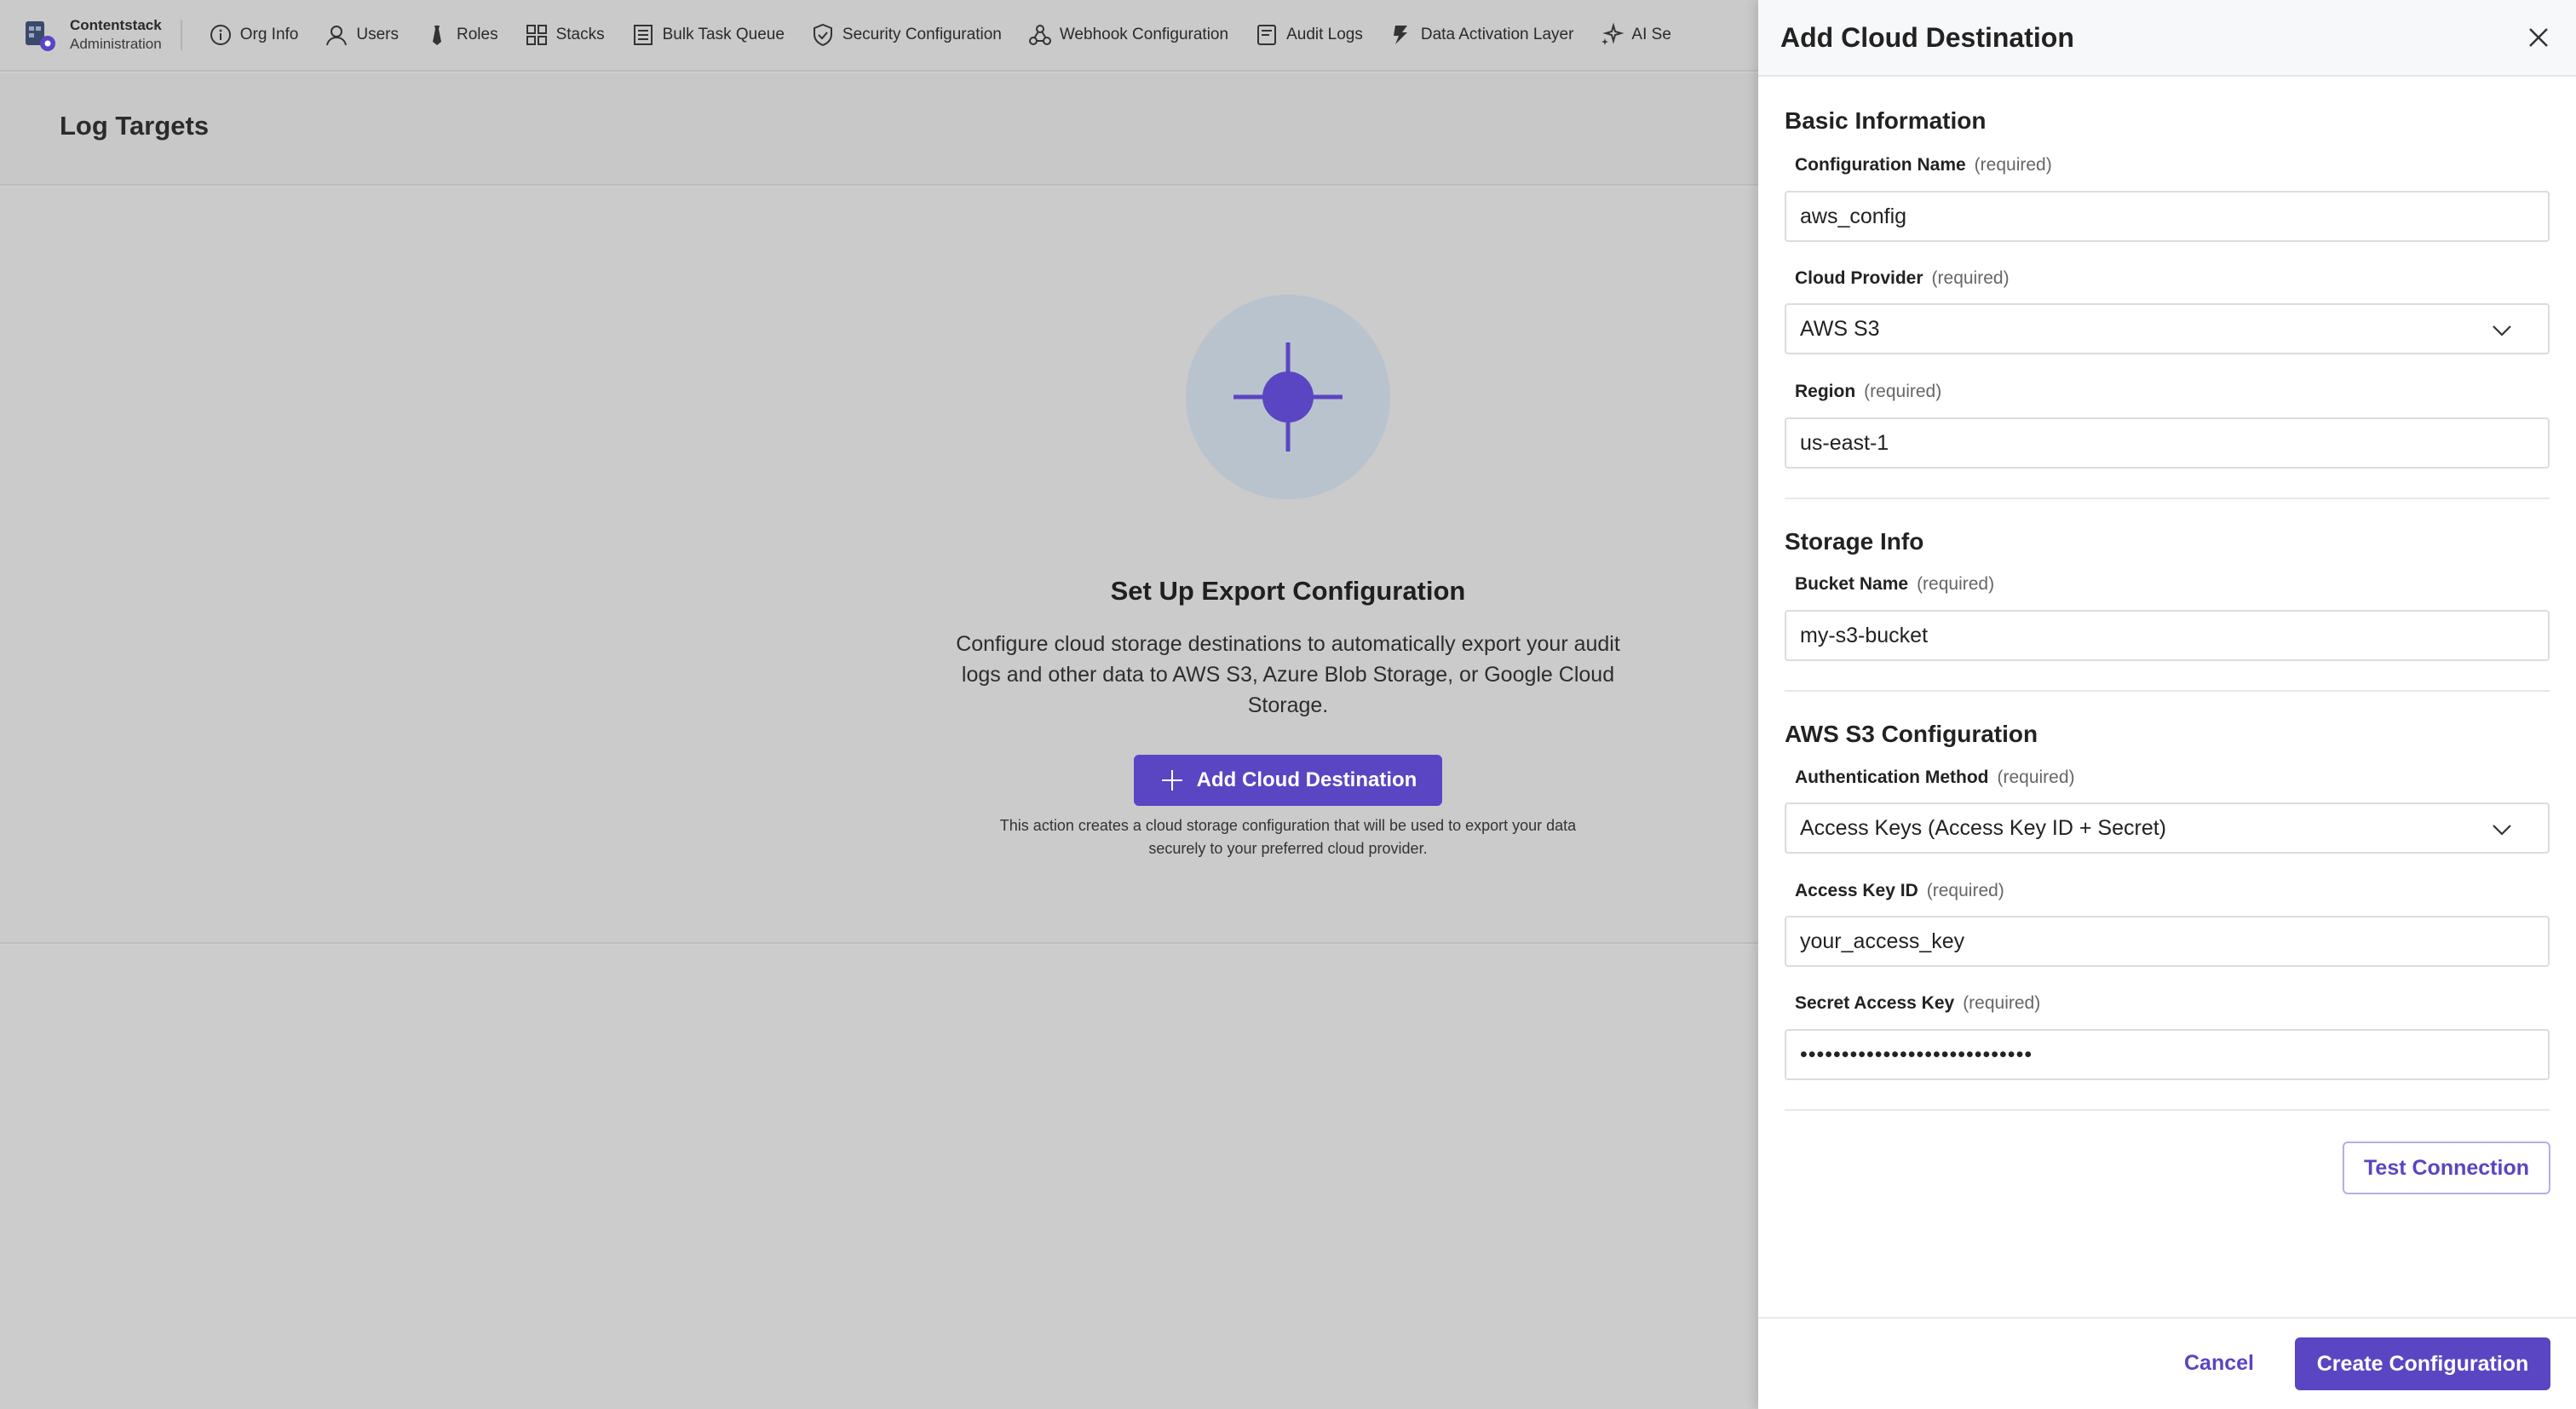  I want to click on bucket-name-label: Bucket Name (required), so click(1889, 584).